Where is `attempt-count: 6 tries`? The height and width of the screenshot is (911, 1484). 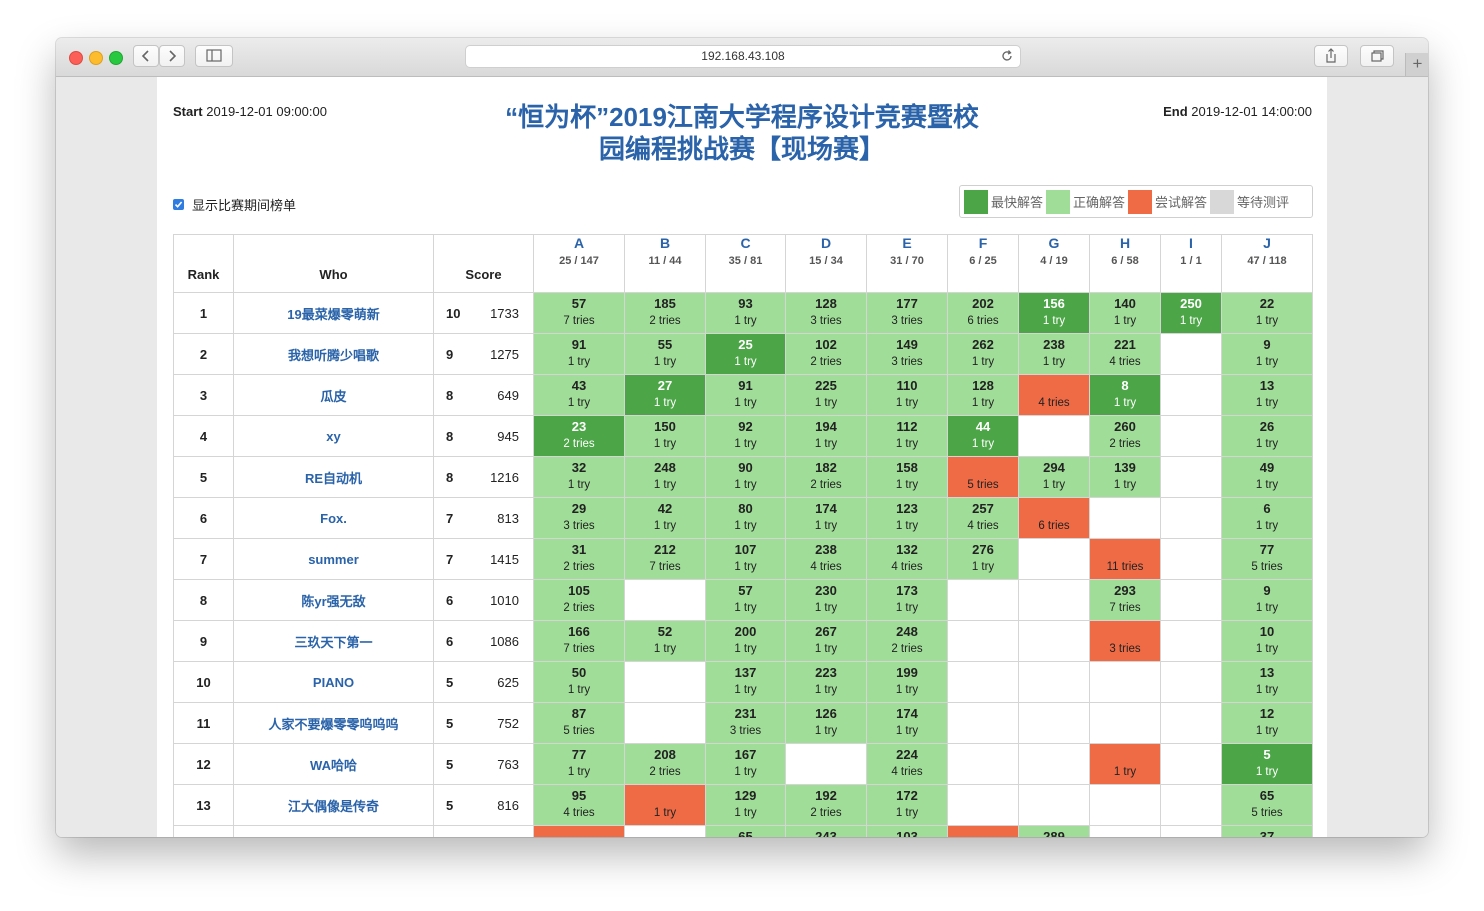 attempt-count: 6 tries is located at coordinates (983, 321).